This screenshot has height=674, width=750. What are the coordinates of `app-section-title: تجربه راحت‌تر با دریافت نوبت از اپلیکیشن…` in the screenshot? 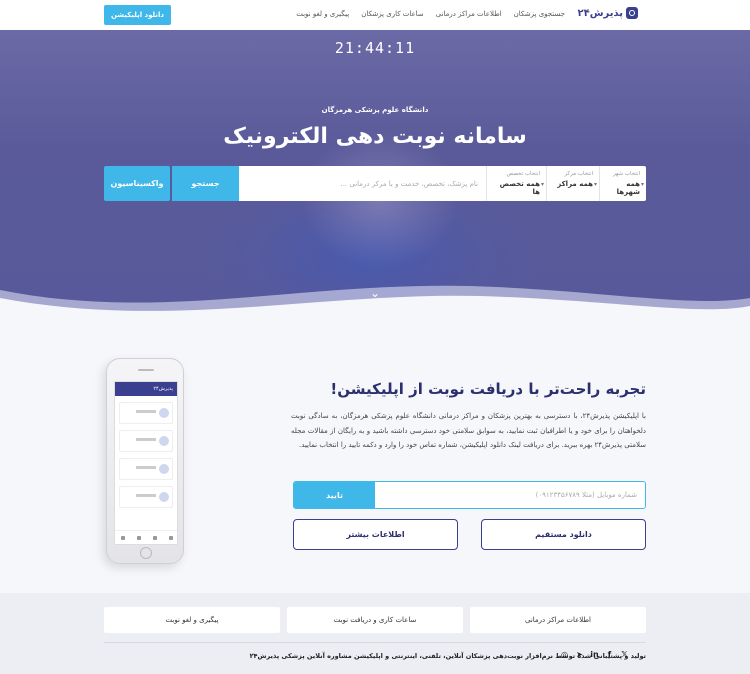 It's located at (488, 389).